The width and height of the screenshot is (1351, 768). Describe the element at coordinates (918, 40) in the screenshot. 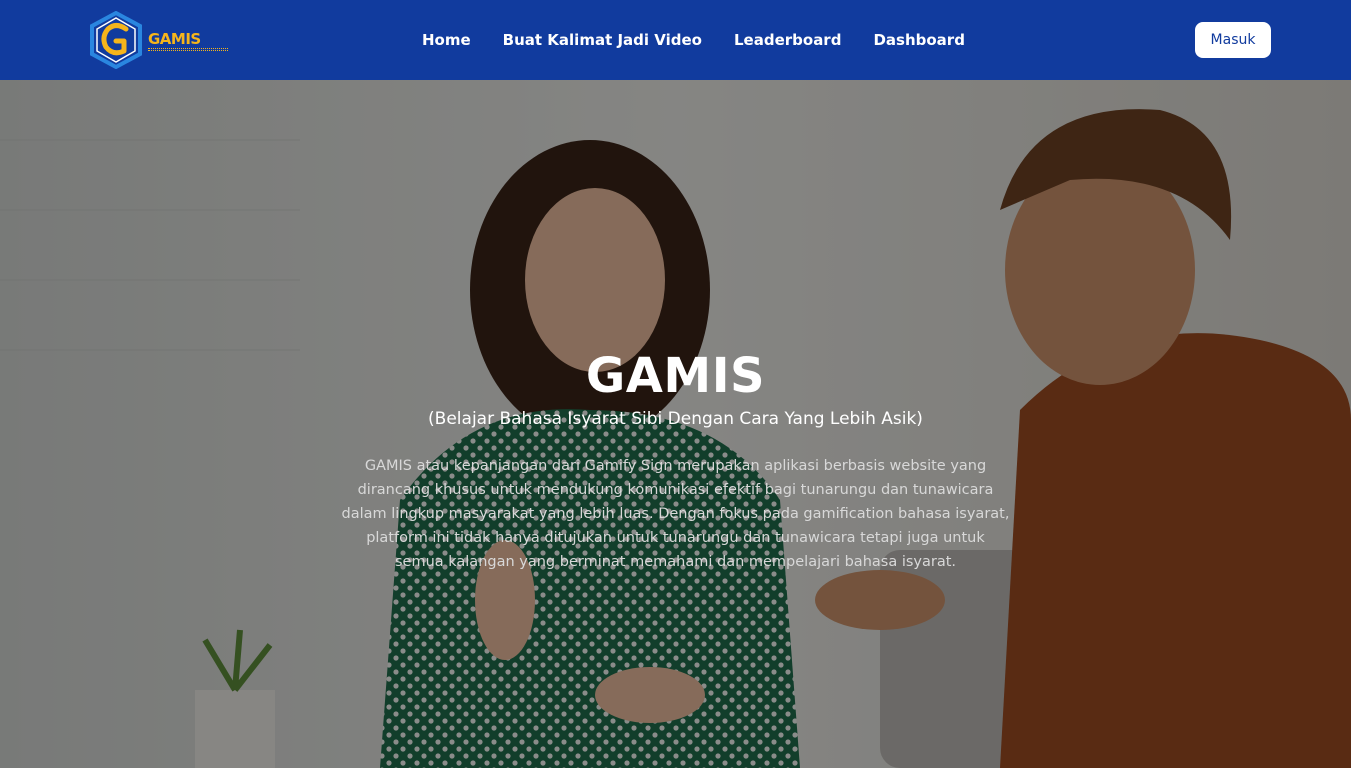

I see `nav-dashboard: Dashboard` at that location.